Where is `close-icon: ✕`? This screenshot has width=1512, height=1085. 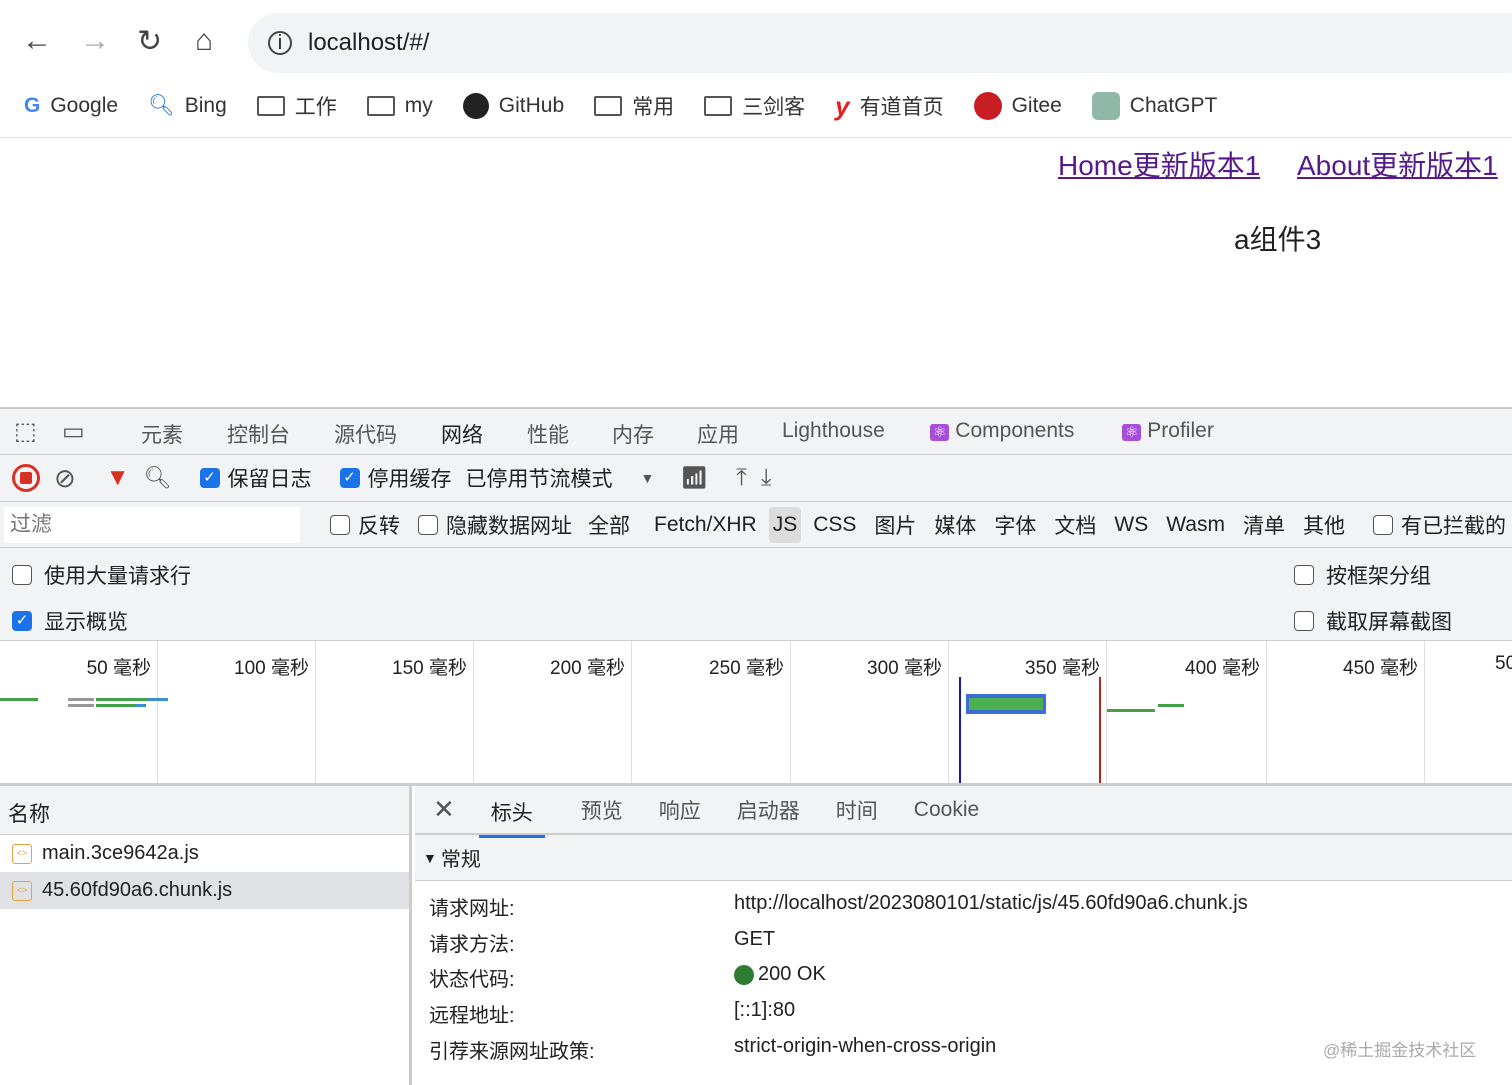 close-icon: ✕ is located at coordinates (444, 809).